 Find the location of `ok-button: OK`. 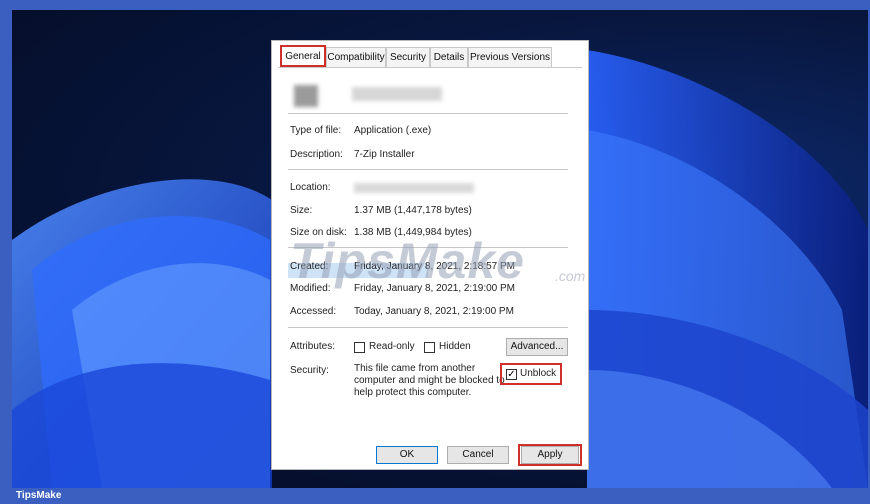

ok-button: OK is located at coordinates (407, 455).